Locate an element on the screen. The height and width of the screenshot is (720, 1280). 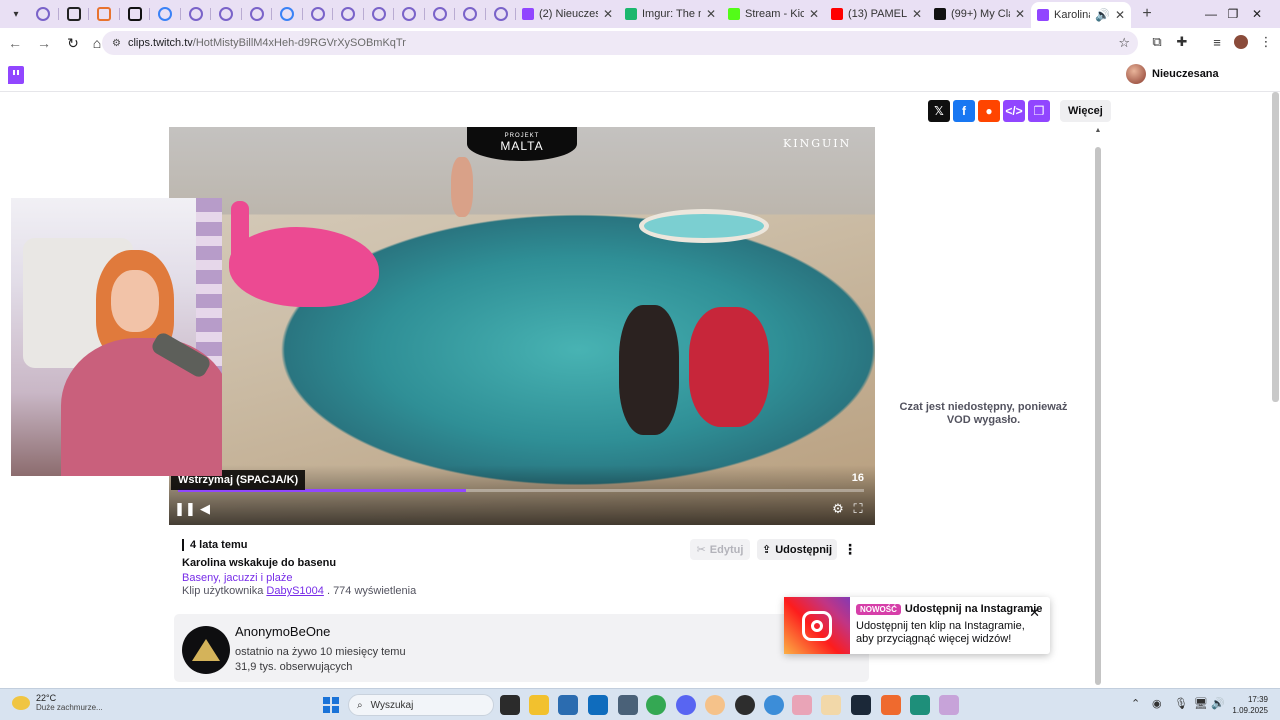
store-icon is located at coordinates (568, 705).